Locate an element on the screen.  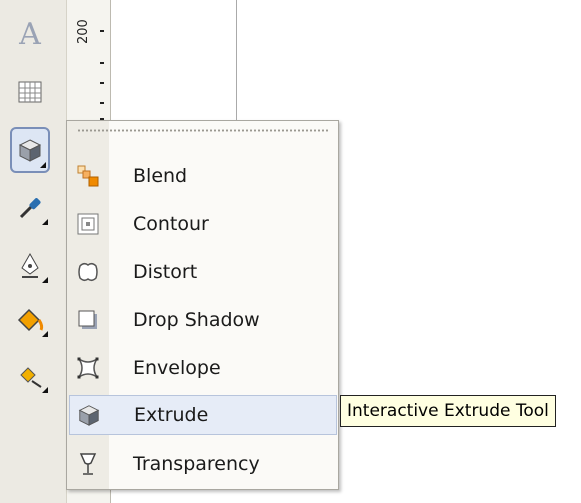
table-tool is located at coordinates (30, 92).